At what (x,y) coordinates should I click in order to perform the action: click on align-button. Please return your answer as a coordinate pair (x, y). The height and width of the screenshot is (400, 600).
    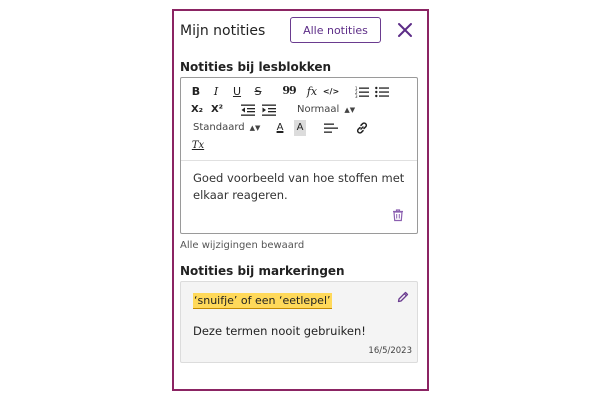
    Looking at the image, I should click on (331, 128).